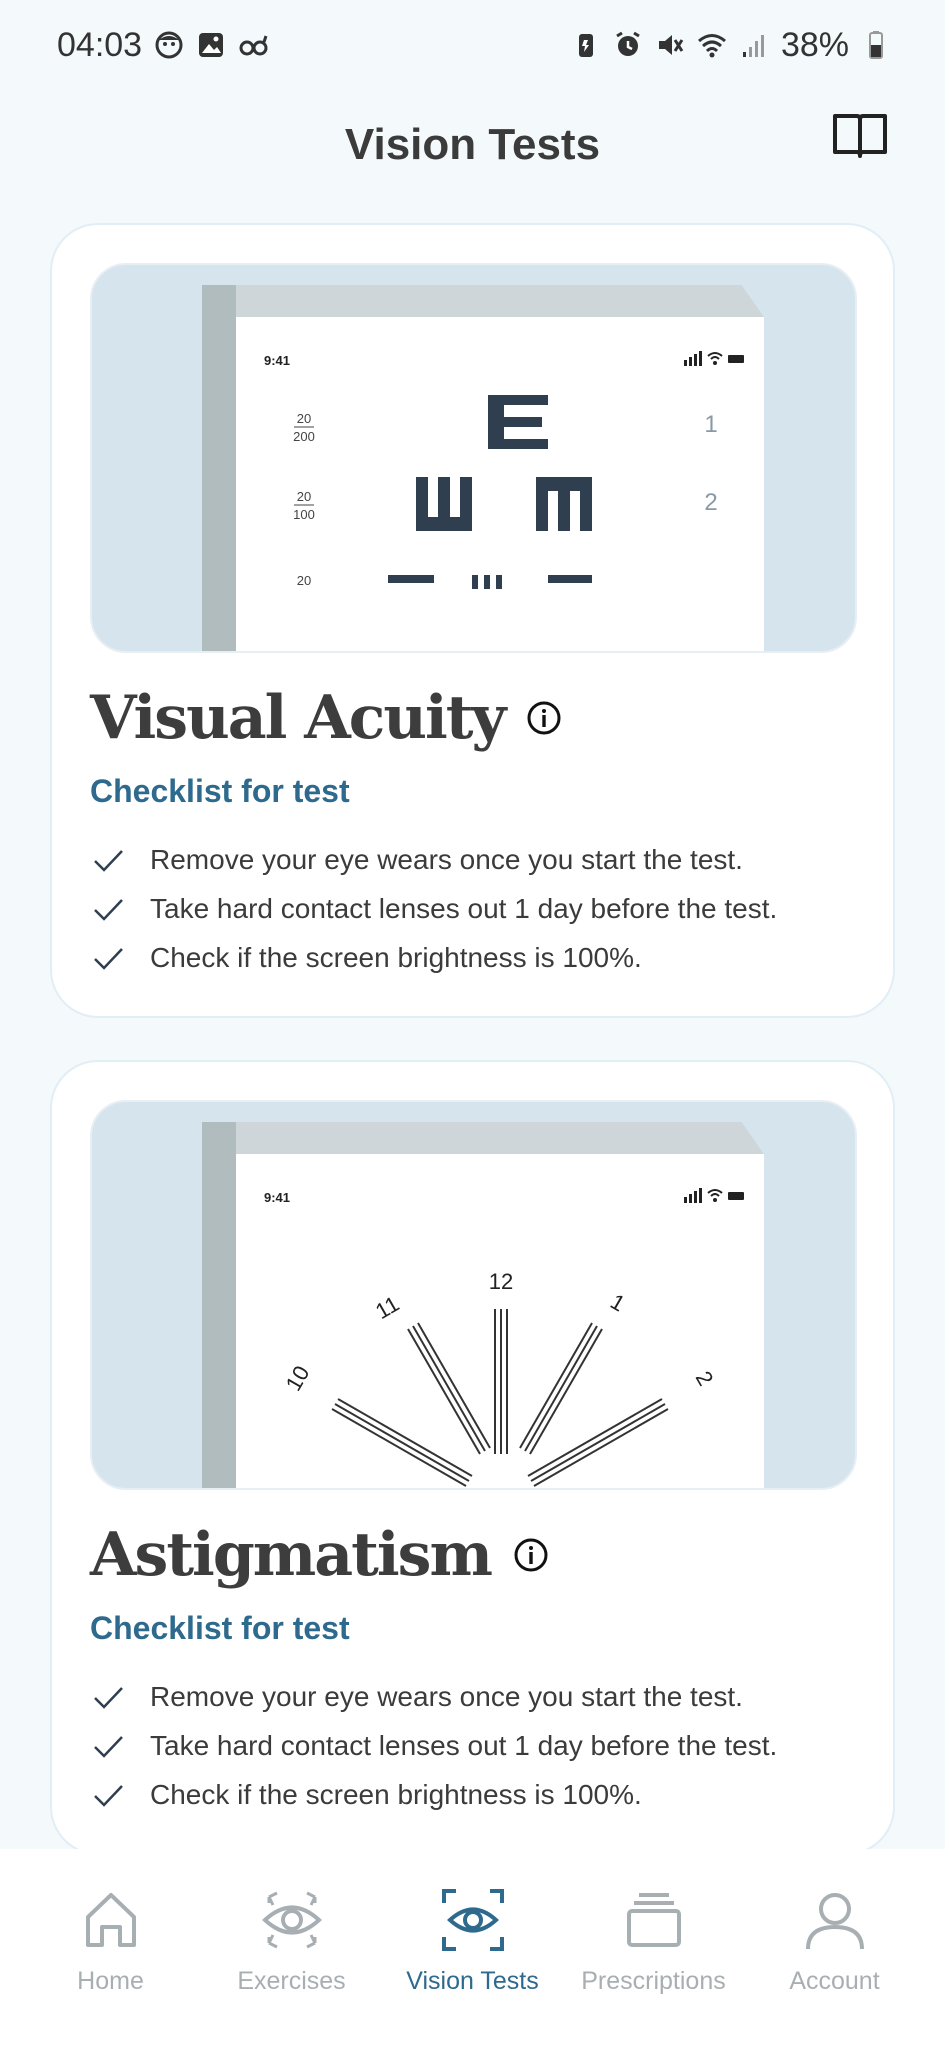 This screenshot has height=2048, width=945. What do you see at coordinates (473, 1966) in the screenshot?
I see `nav-vision-tests: Vision Tests` at bounding box center [473, 1966].